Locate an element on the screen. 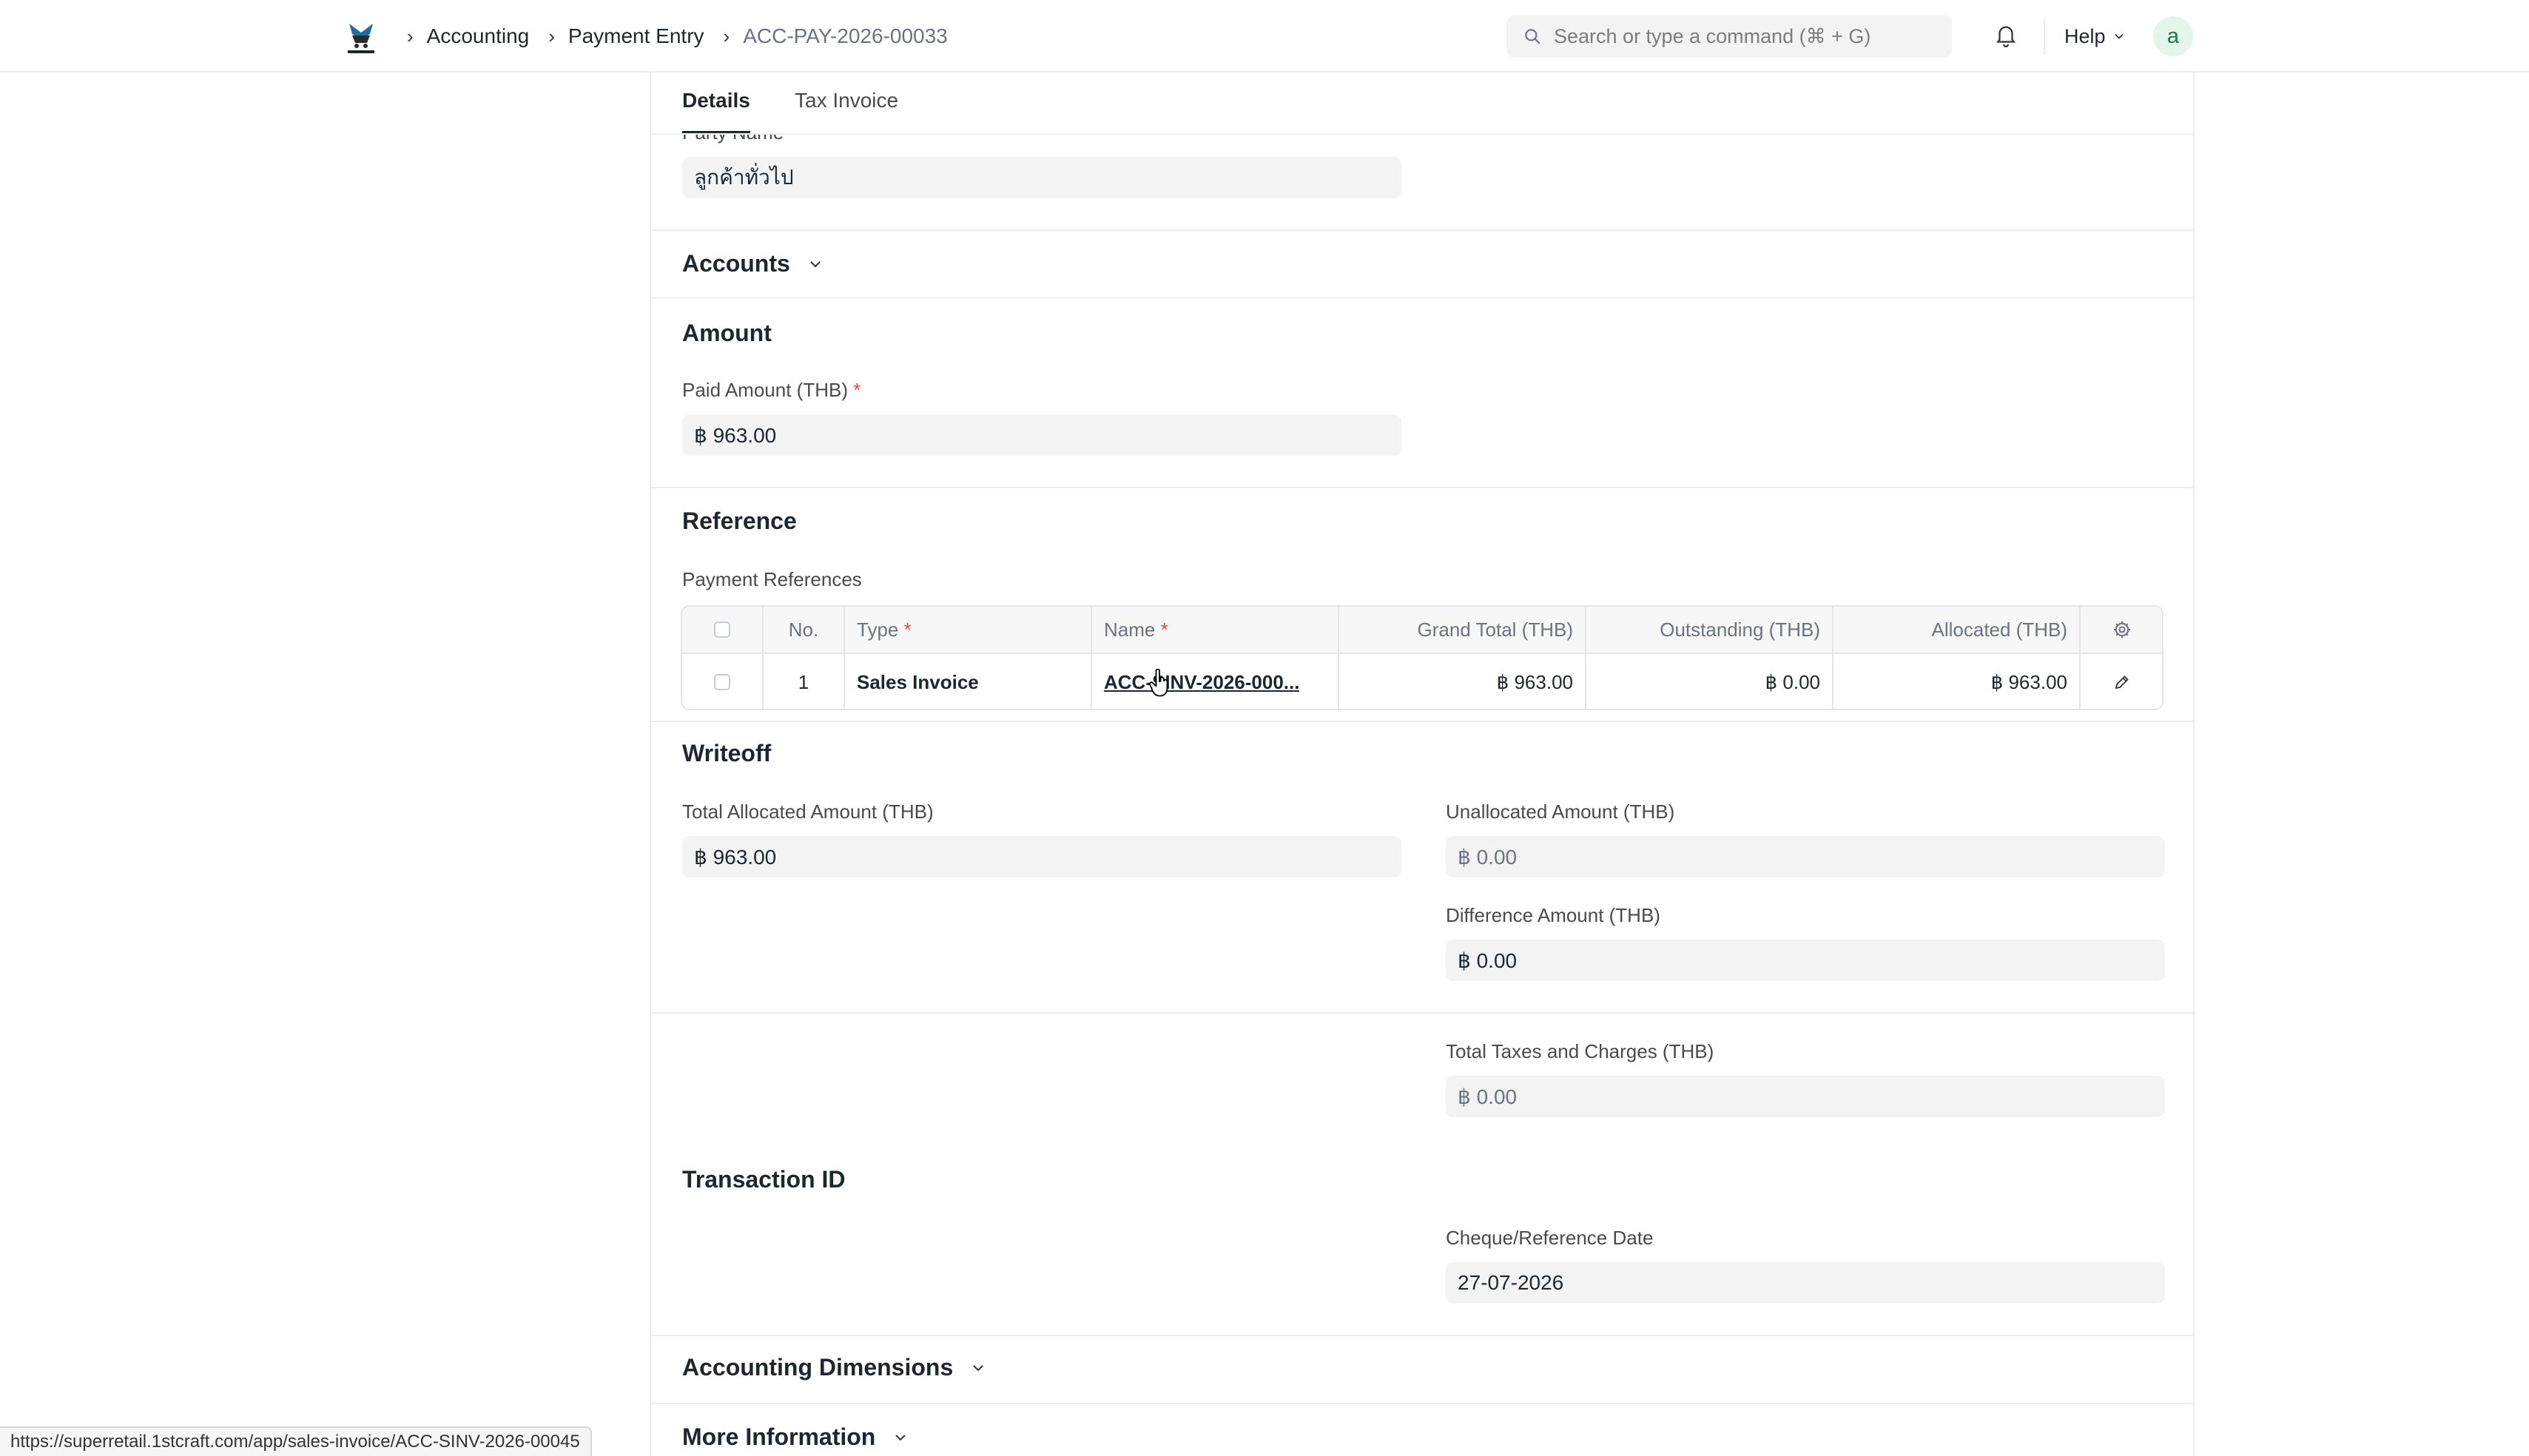  total-allocated-field: ฿ 963.00 is located at coordinates (1041, 856).